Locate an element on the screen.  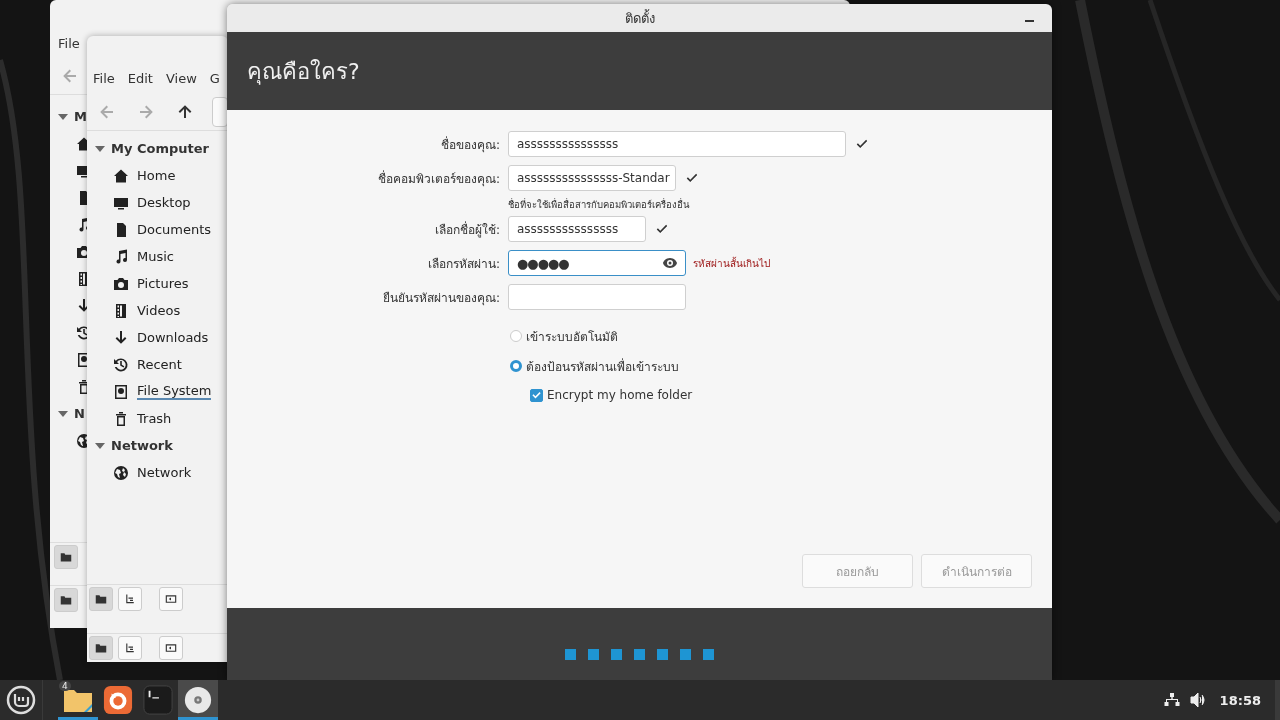
folder-app-button: 4 is located at coordinates (78, 700).